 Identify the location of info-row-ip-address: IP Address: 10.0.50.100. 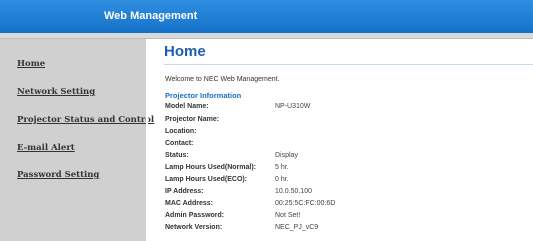
(345, 193).